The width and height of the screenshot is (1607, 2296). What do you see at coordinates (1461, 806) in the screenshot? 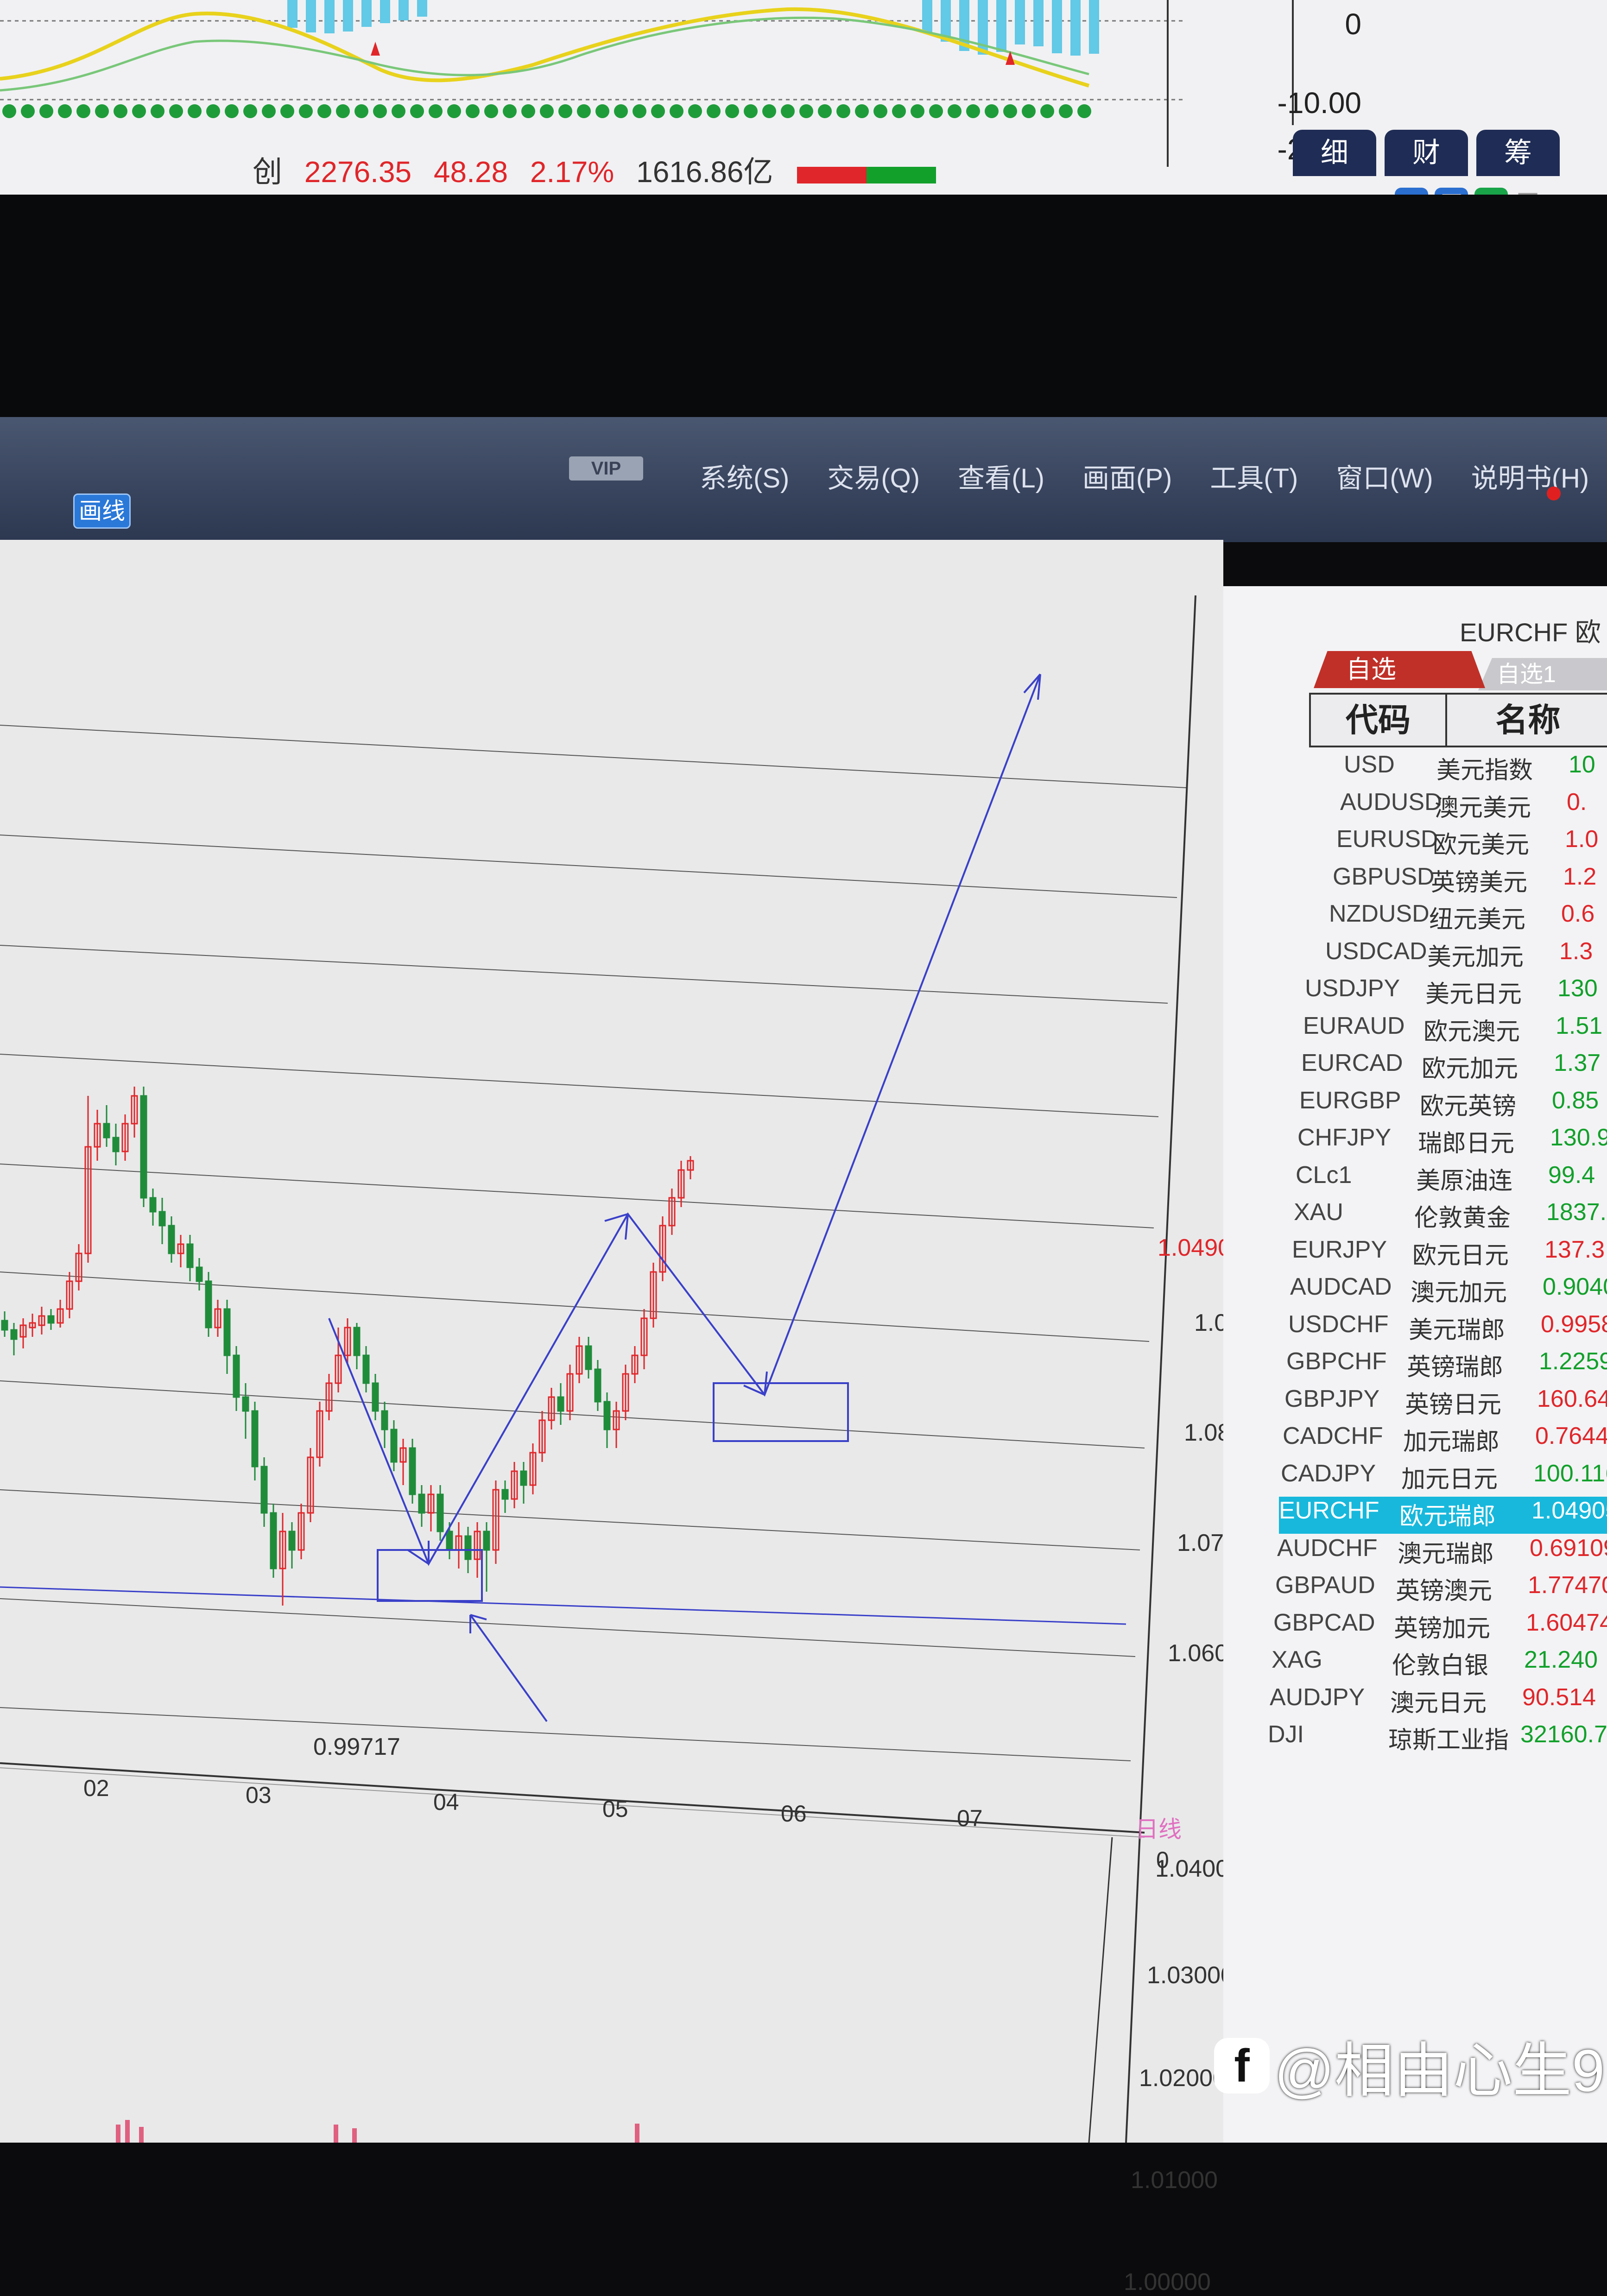
I see `quote-row: AUDUSD 澳元美元 0.` at bounding box center [1461, 806].